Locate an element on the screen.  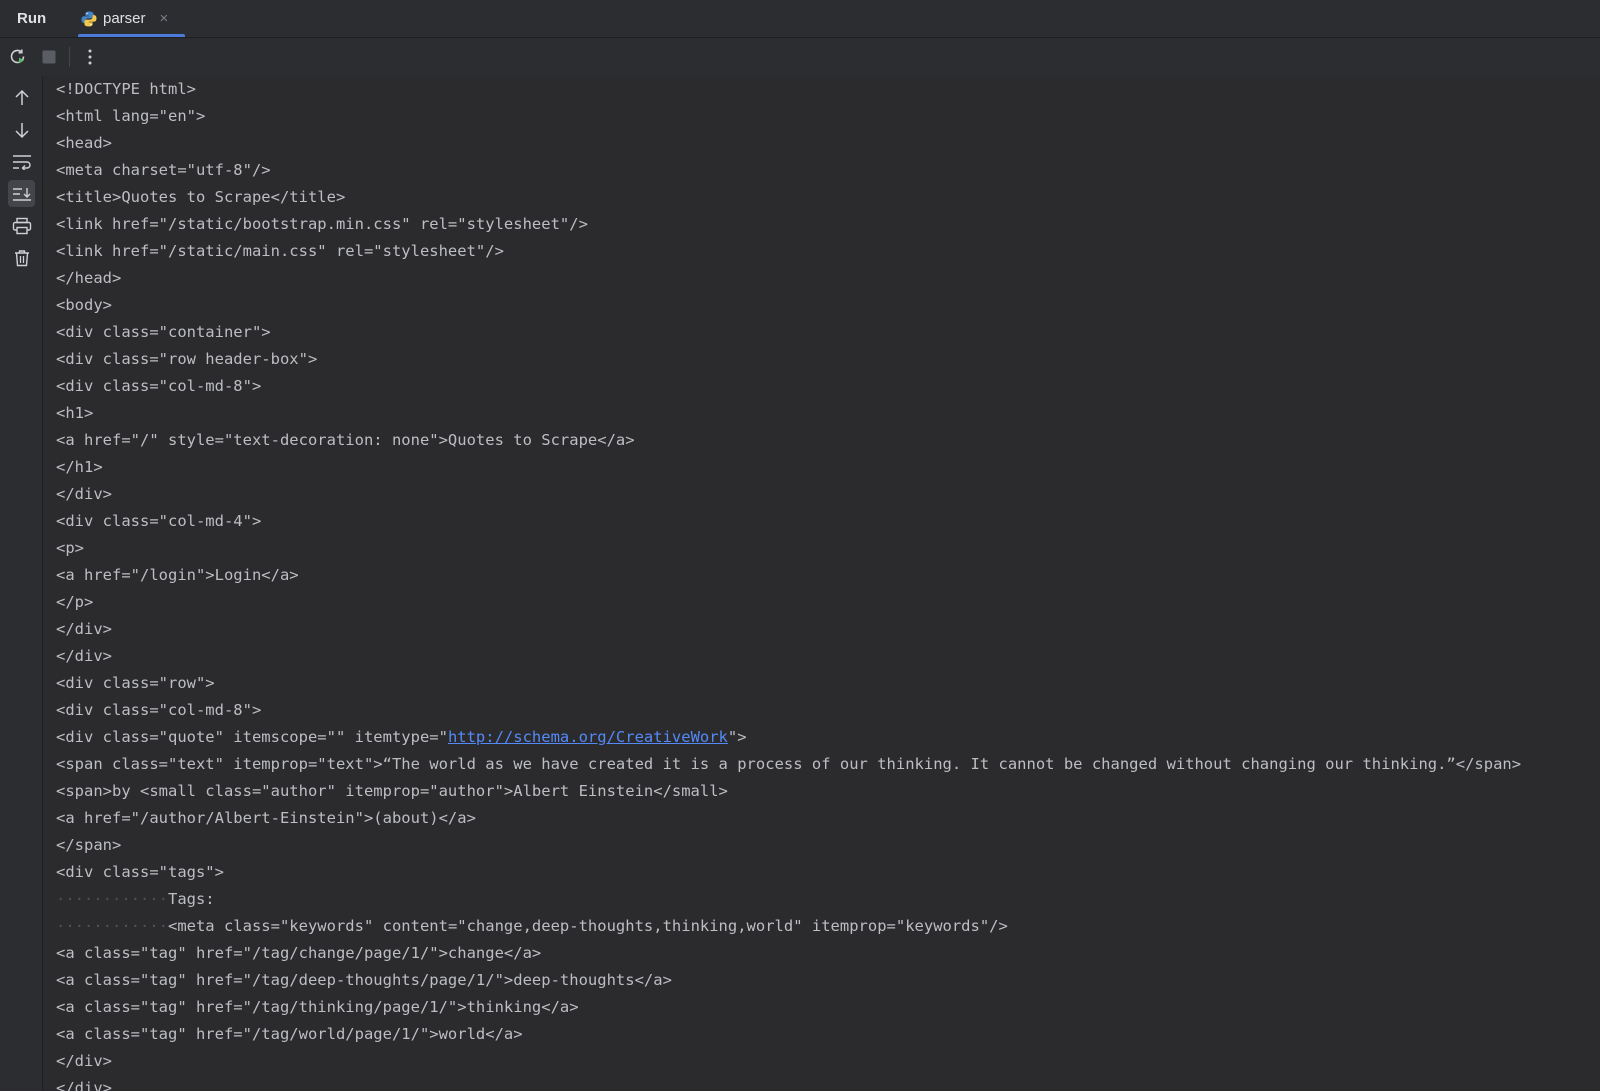
indented-text: Tags: is located at coordinates (191, 899).